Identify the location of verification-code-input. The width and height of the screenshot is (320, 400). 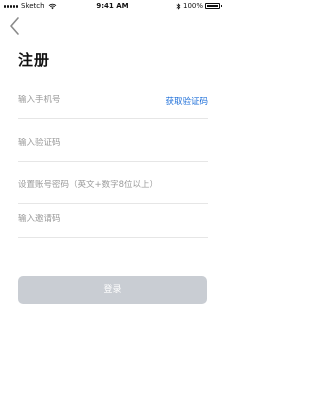
(88, 143).